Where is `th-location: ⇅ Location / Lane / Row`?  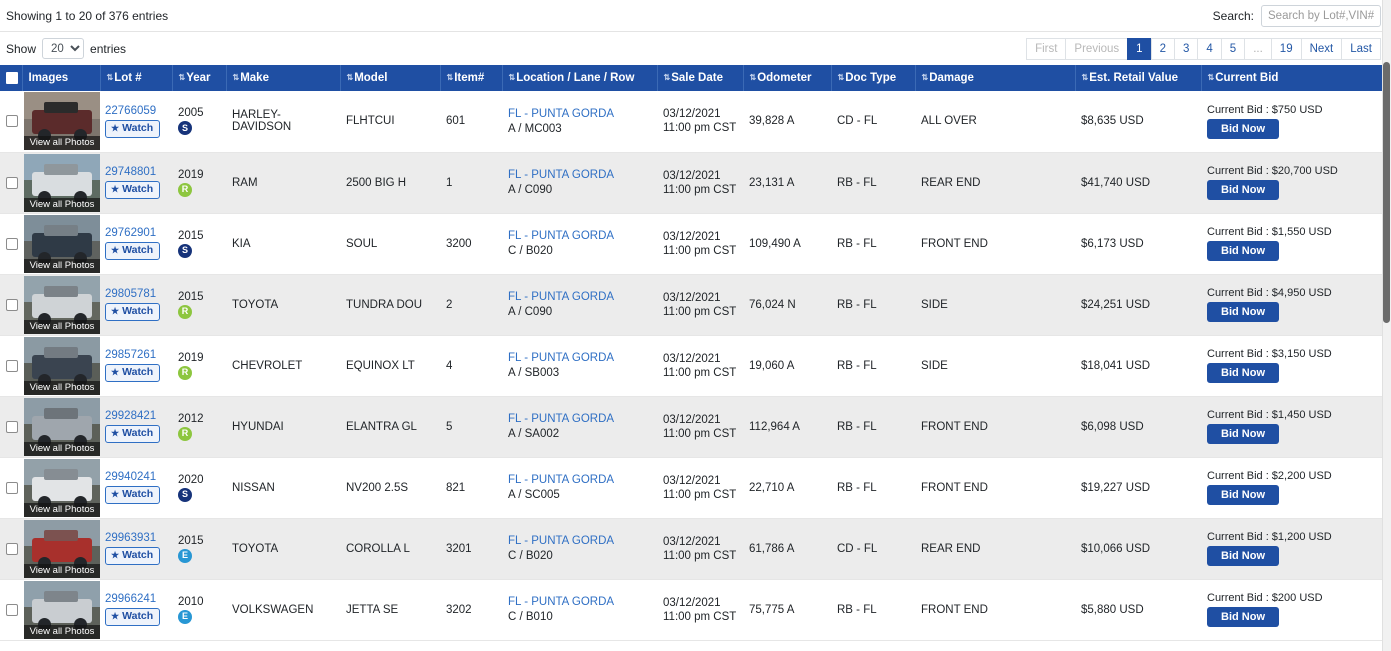
th-location: ⇅ Location / Lane / Row is located at coordinates (580, 78).